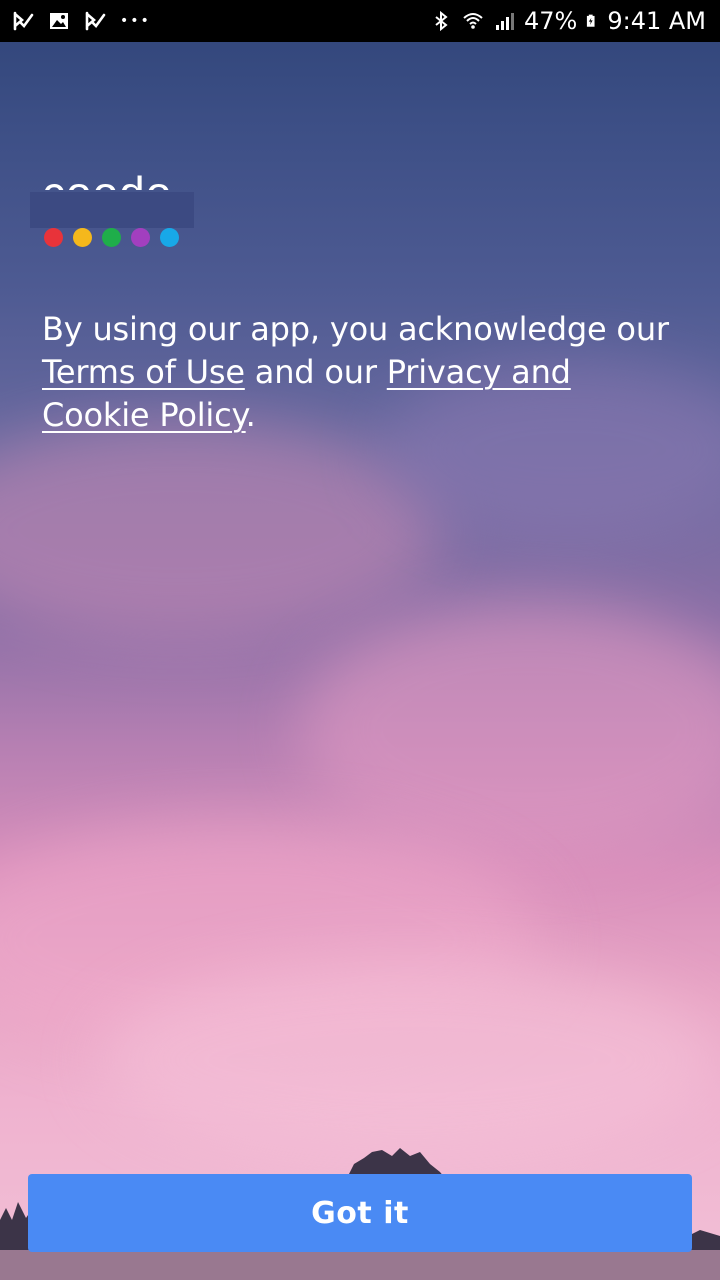 The height and width of the screenshot is (1280, 720). What do you see at coordinates (59, 21) in the screenshot?
I see `image-icon` at bounding box center [59, 21].